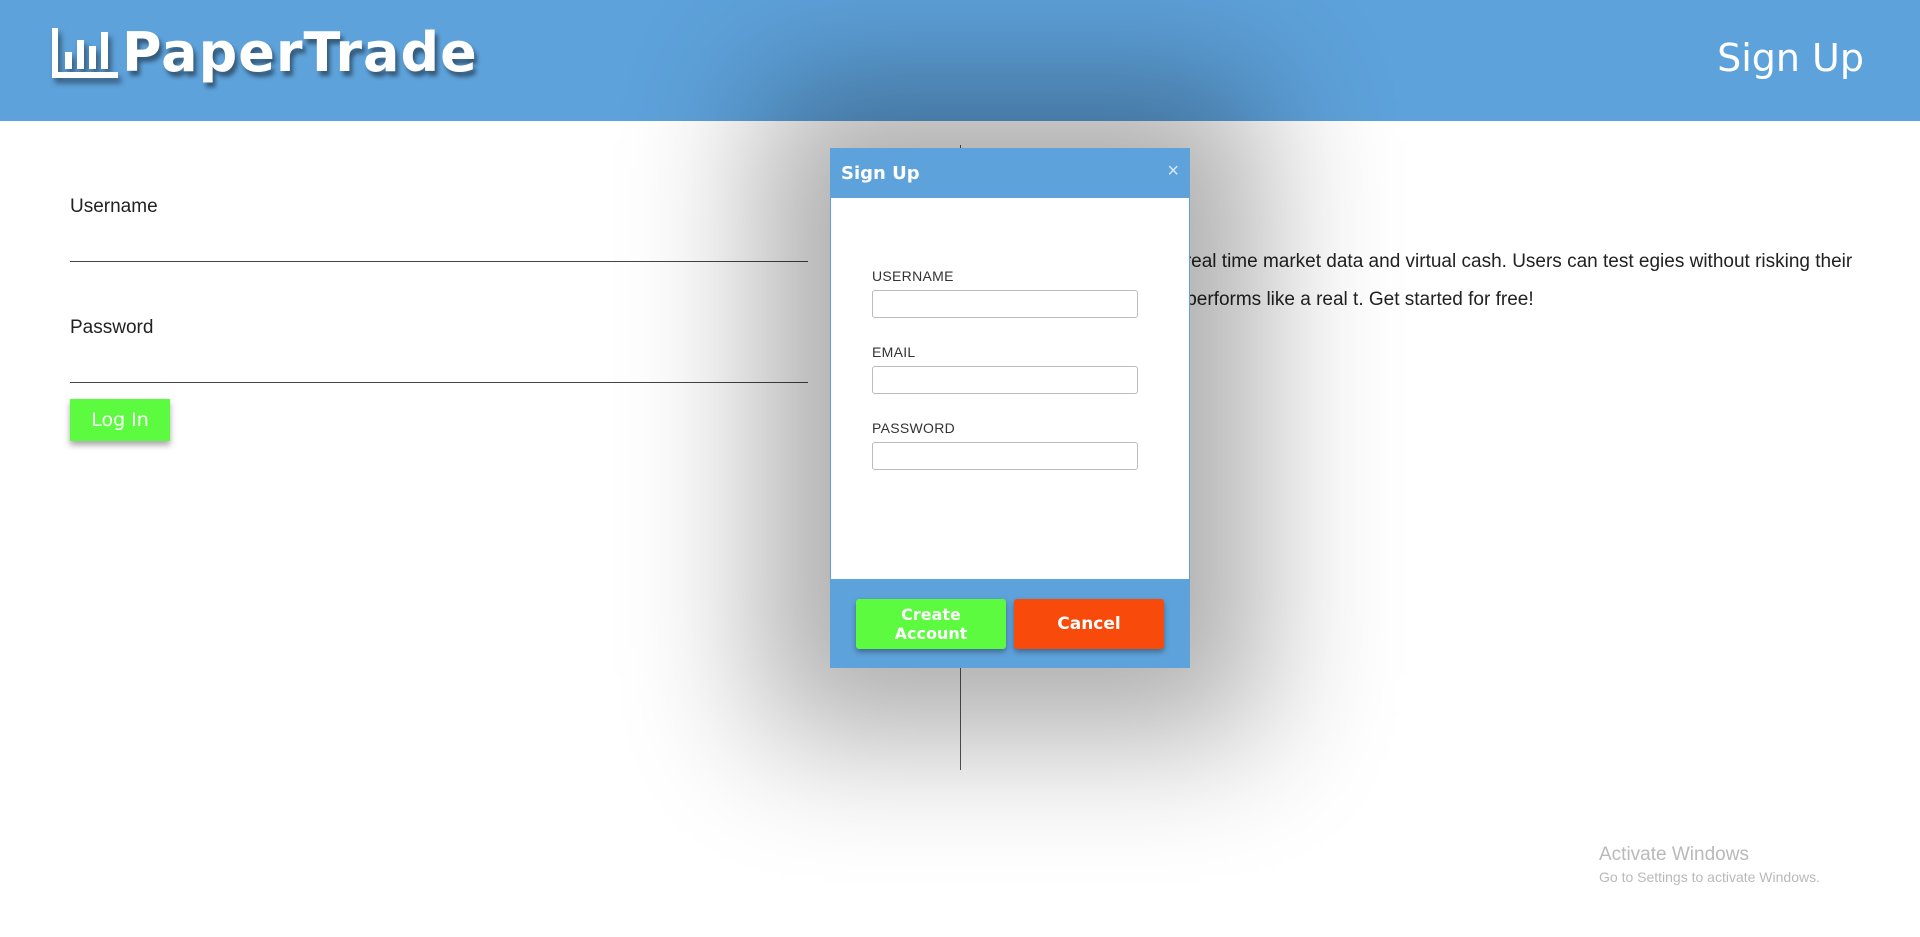 The width and height of the screenshot is (1920, 937). I want to click on signup-username-input, so click(1005, 304).